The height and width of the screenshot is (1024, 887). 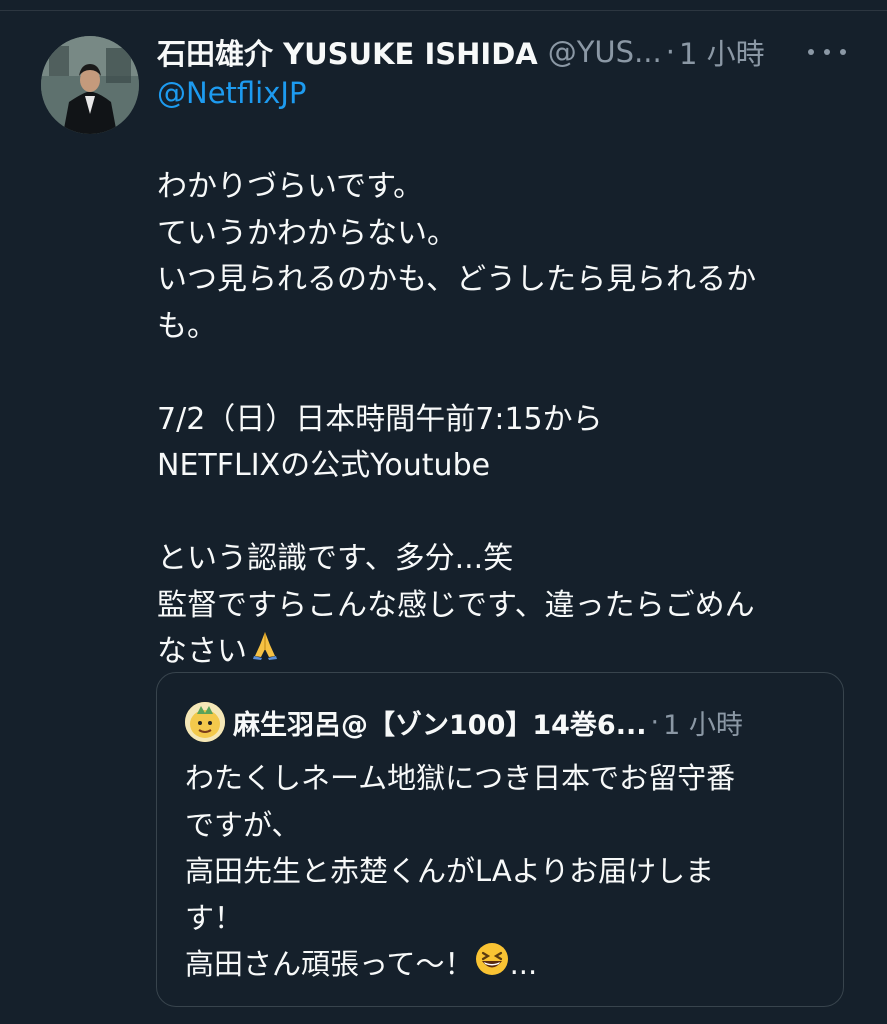 What do you see at coordinates (231, 93) in the screenshot?
I see `reply-mention-link: @NetflixJP` at bounding box center [231, 93].